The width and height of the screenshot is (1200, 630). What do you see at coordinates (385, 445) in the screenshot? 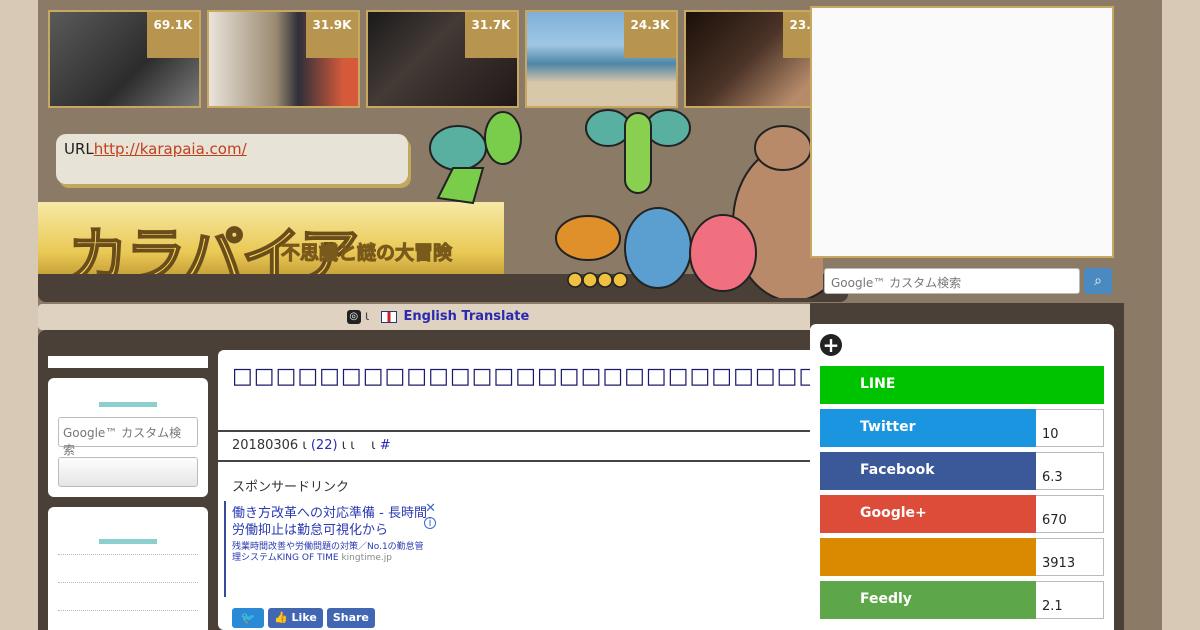
I see `permalink-hash: #` at bounding box center [385, 445].